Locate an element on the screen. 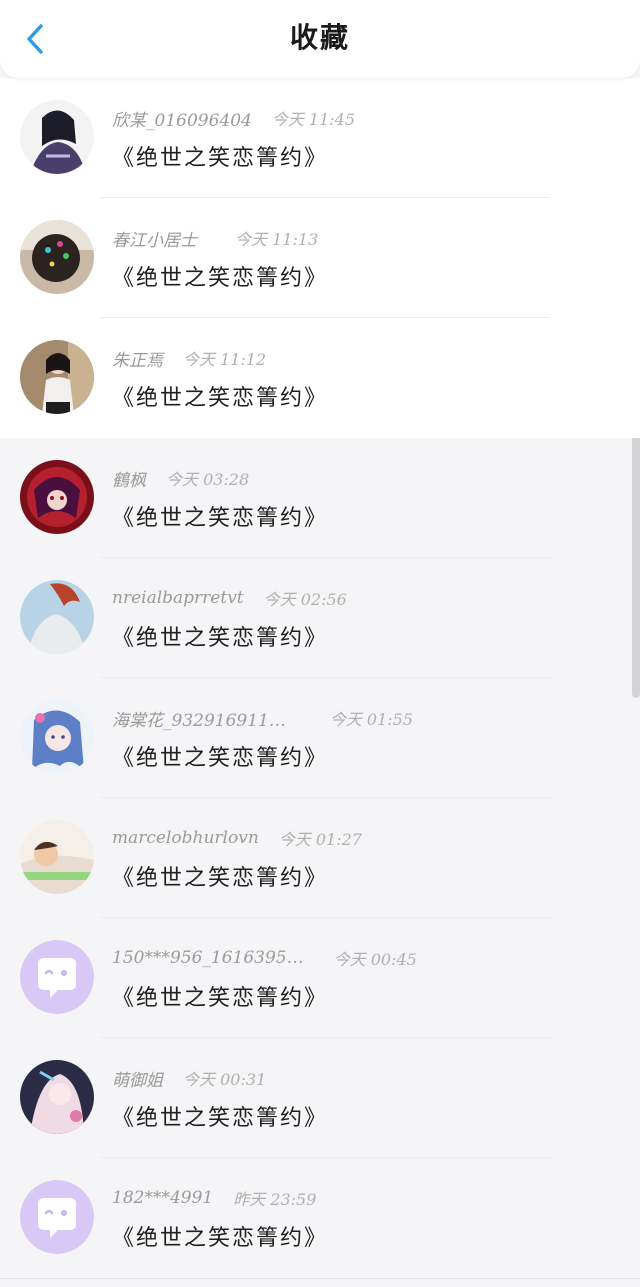 Image resolution: width=640 pixels, height=1287 pixels. user-name: 春江小居士 is located at coordinates (154, 238).